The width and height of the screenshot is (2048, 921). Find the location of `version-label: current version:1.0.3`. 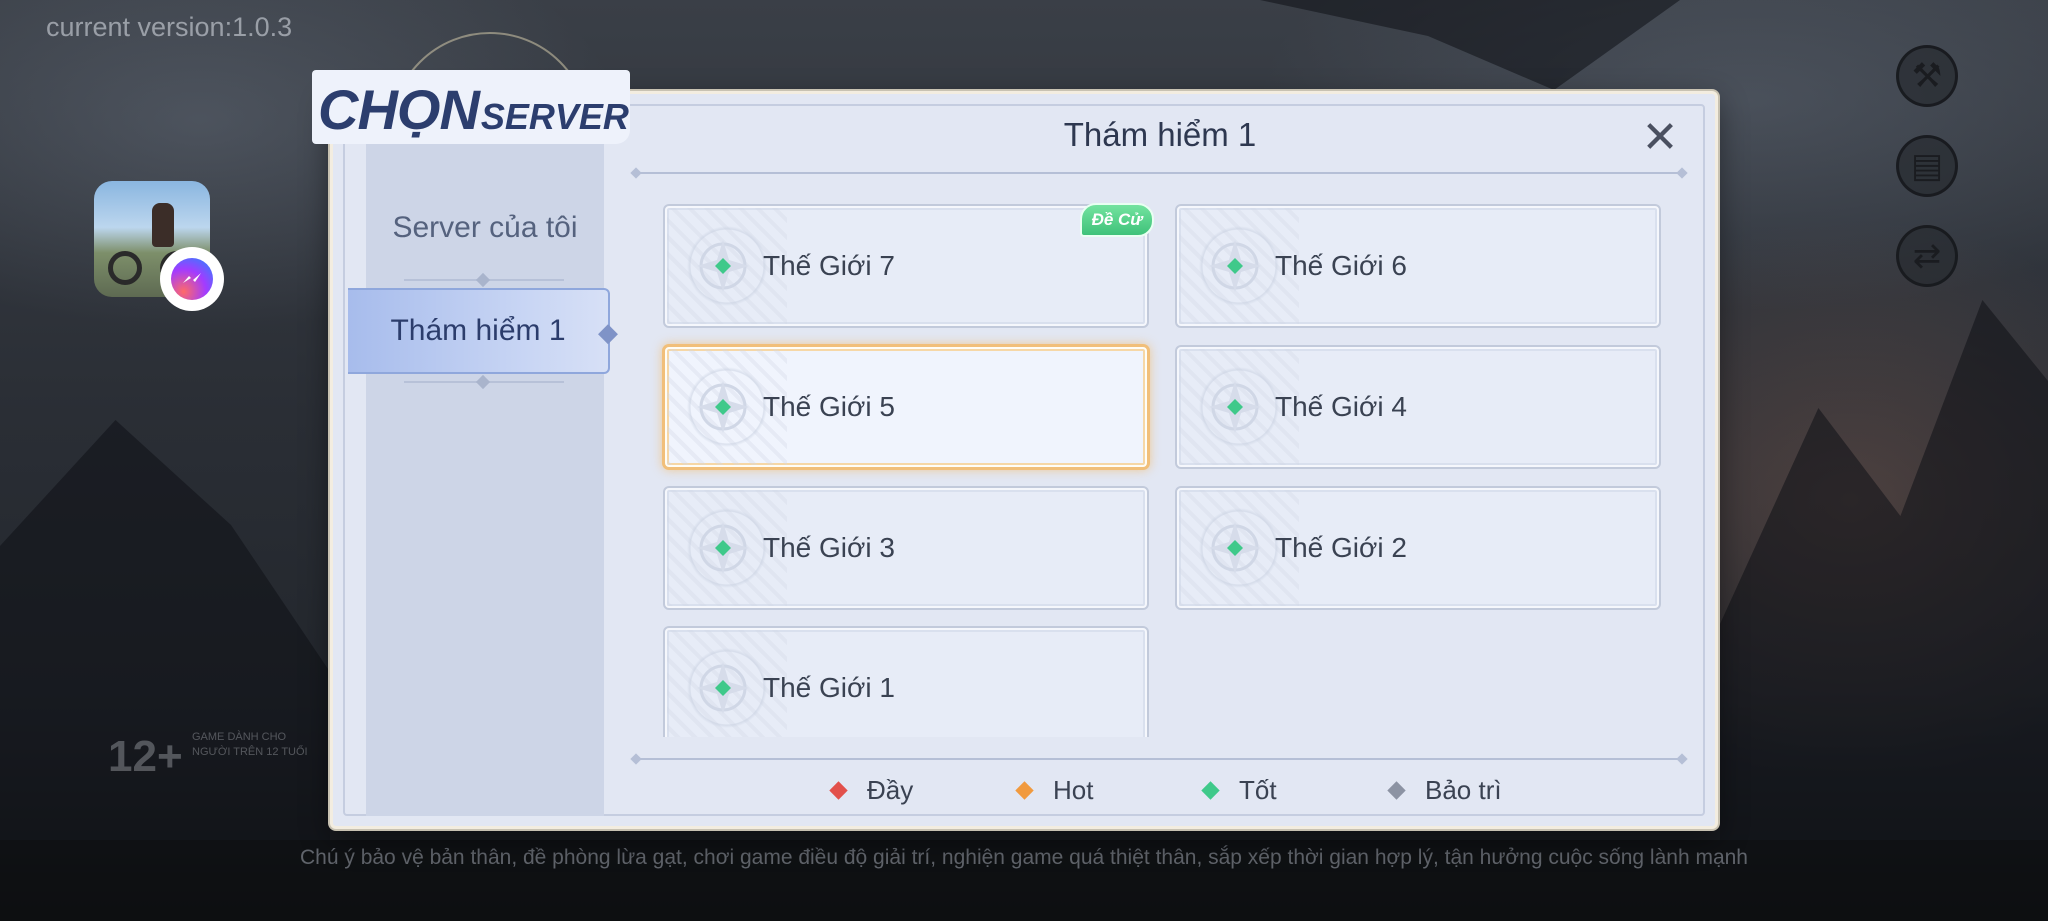

version-label: current version:1.0.3 is located at coordinates (169, 27).